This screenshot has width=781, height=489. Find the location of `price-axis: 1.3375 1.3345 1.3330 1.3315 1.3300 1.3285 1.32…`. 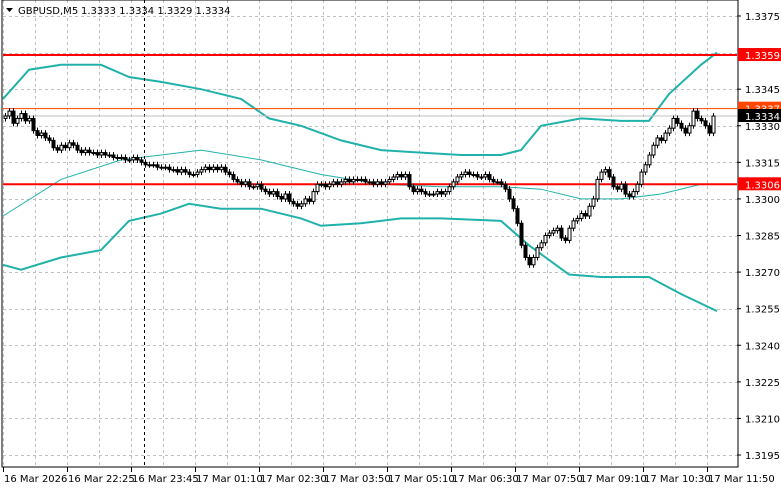

price-axis: 1.3375 1.3345 1.3330 1.3315 1.3300 1.3285 1.32… is located at coordinates (759, 237).